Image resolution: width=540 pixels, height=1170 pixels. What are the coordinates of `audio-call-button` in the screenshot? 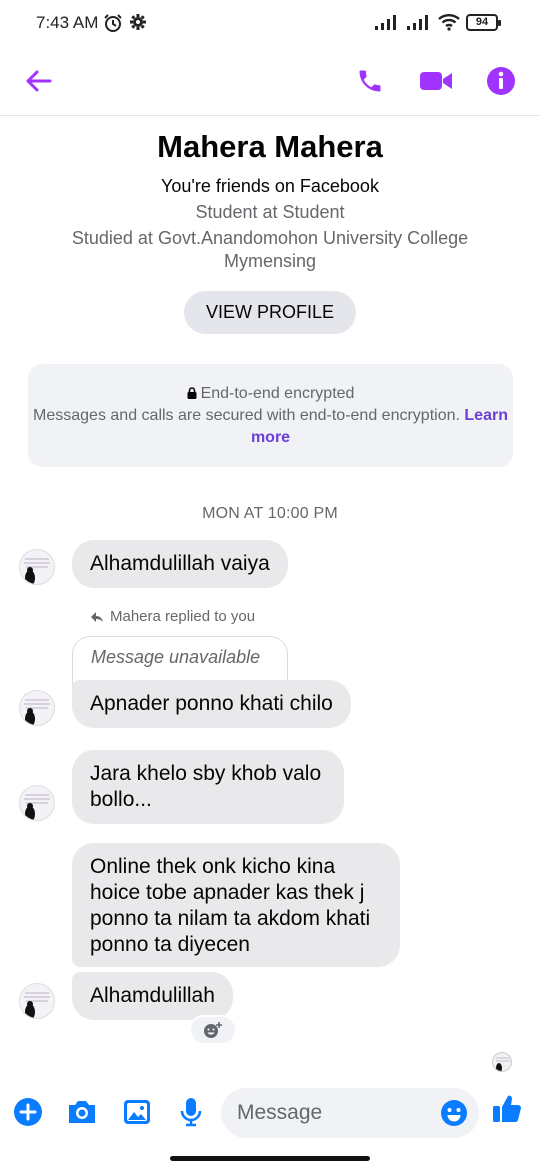 It's located at (370, 81).